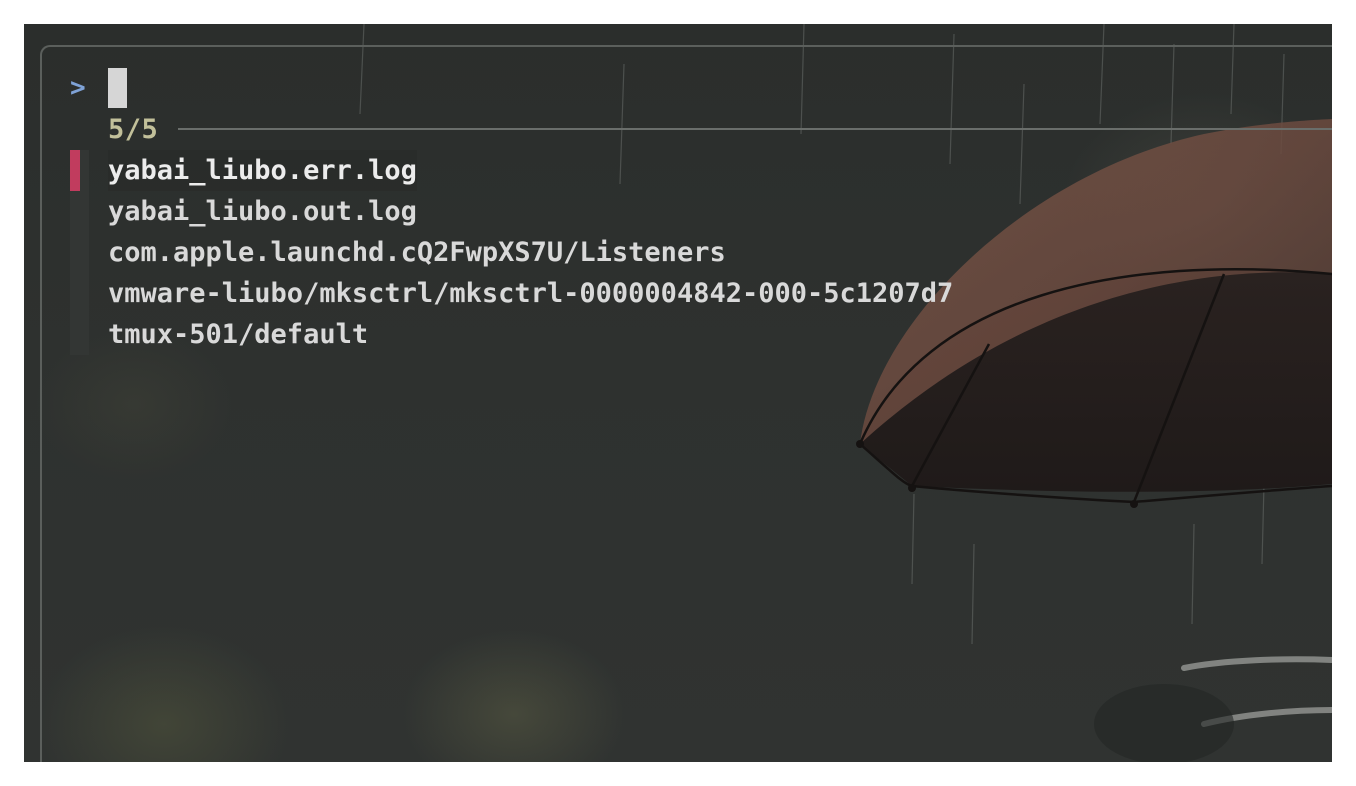 The width and height of the screenshot is (1356, 786). What do you see at coordinates (262, 170) in the screenshot?
I see `result-text: yabai_liubo.err.log` at bounding box center [262, 170].